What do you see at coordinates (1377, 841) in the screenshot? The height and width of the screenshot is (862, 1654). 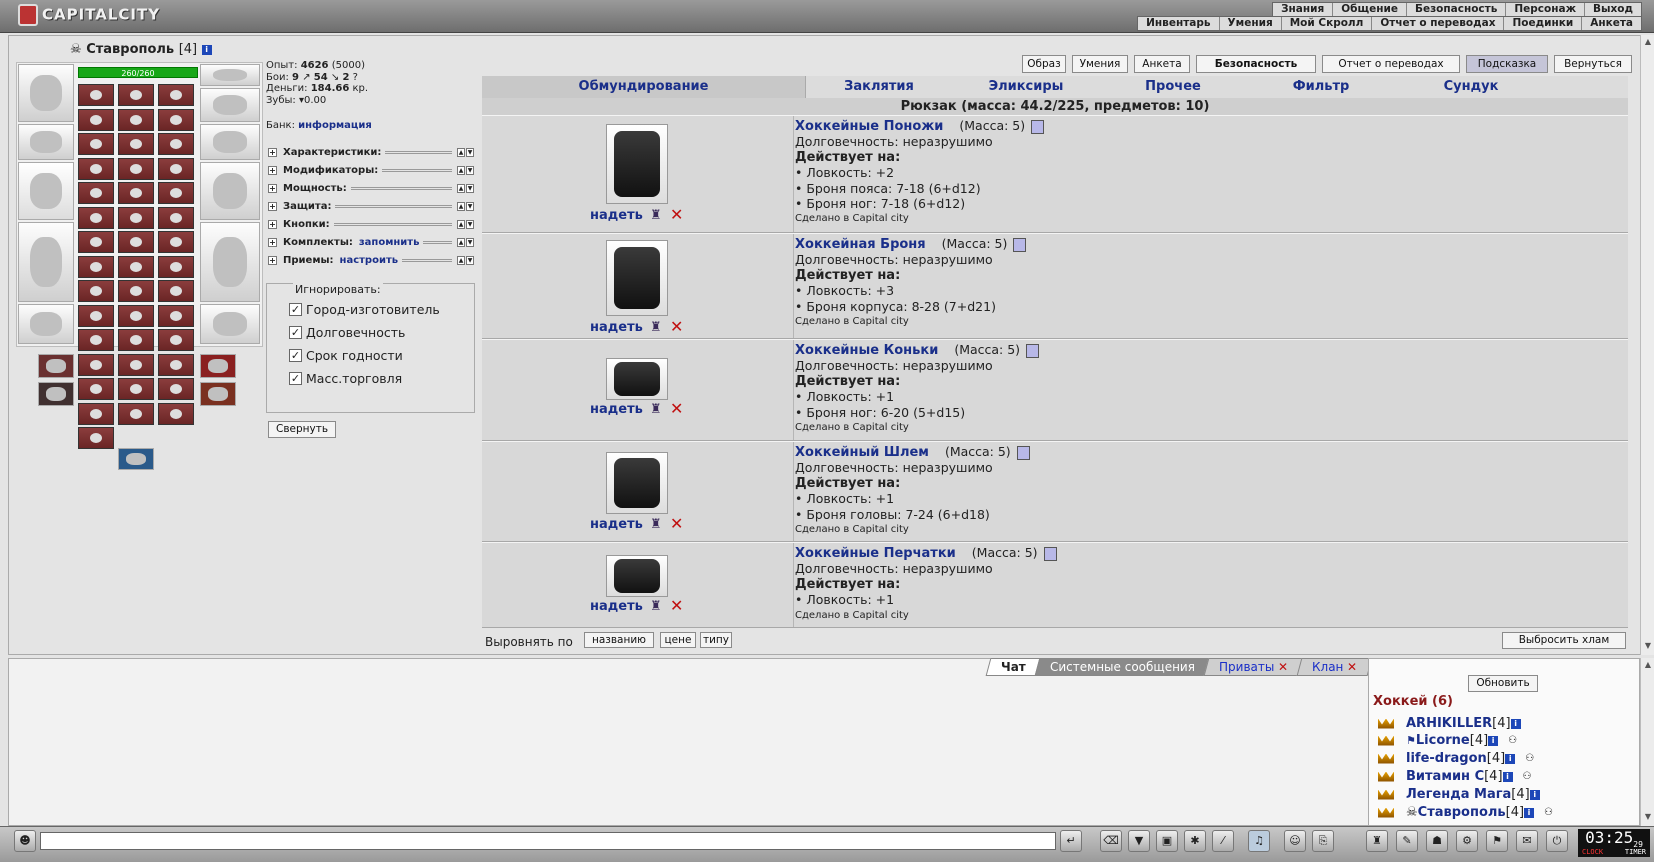 I see `inventory-icon: ♜` at bounding box center [1377, 841].